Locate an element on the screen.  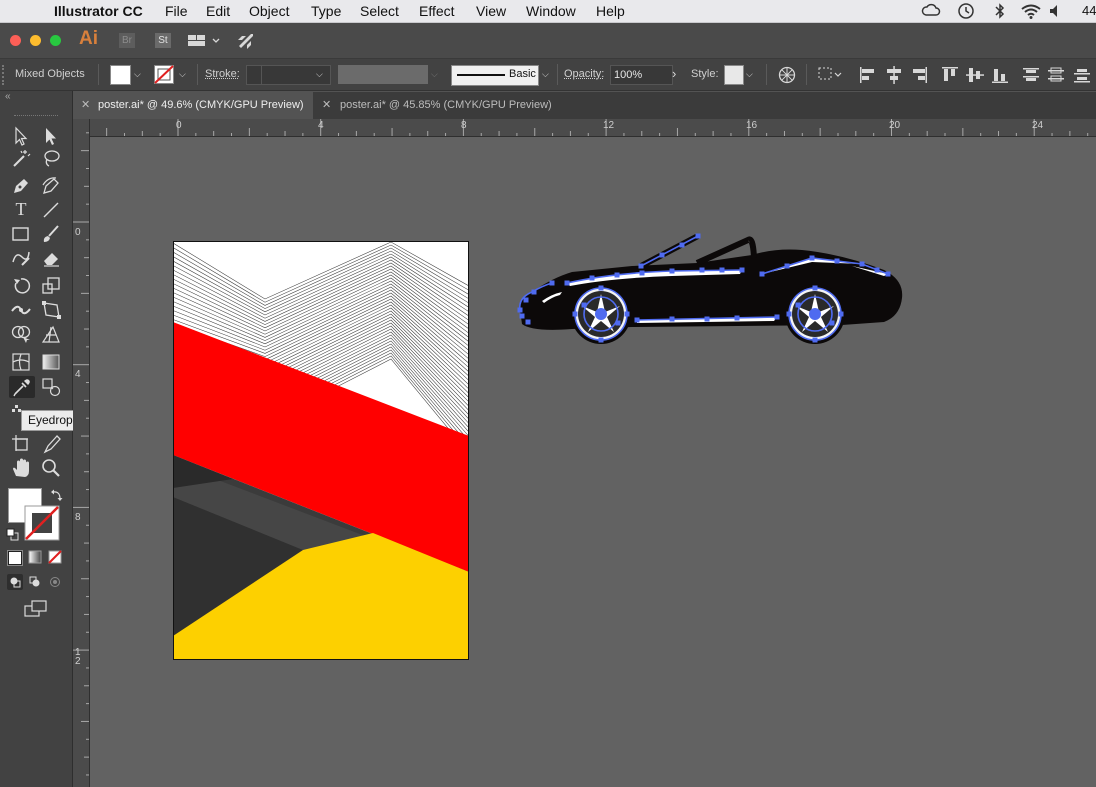
vertical-ruler: 0 4 8 12 is located at coordinates (81, 453).